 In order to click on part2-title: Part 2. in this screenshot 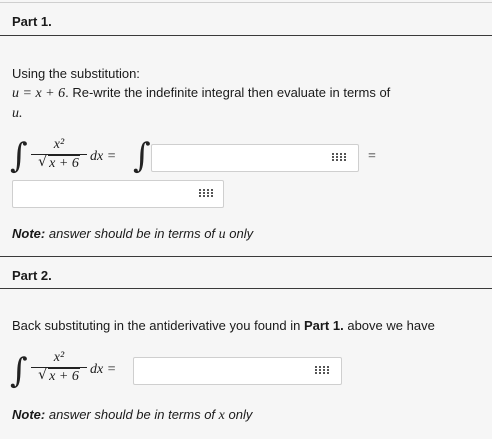, I will do `click(32, 275)`.